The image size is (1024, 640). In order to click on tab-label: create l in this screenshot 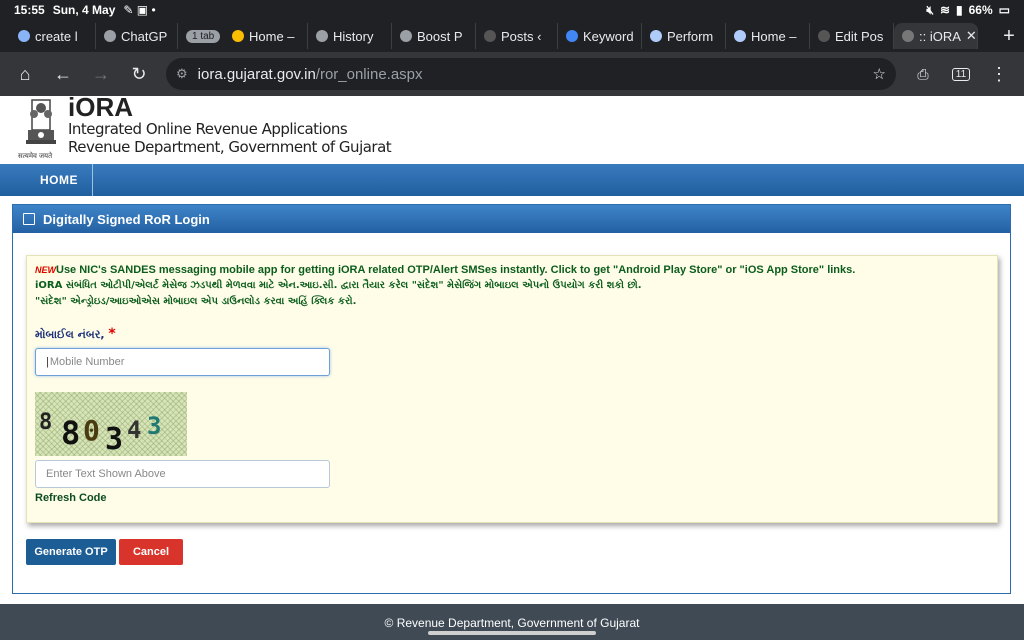, I will do `click(56, 36)`.